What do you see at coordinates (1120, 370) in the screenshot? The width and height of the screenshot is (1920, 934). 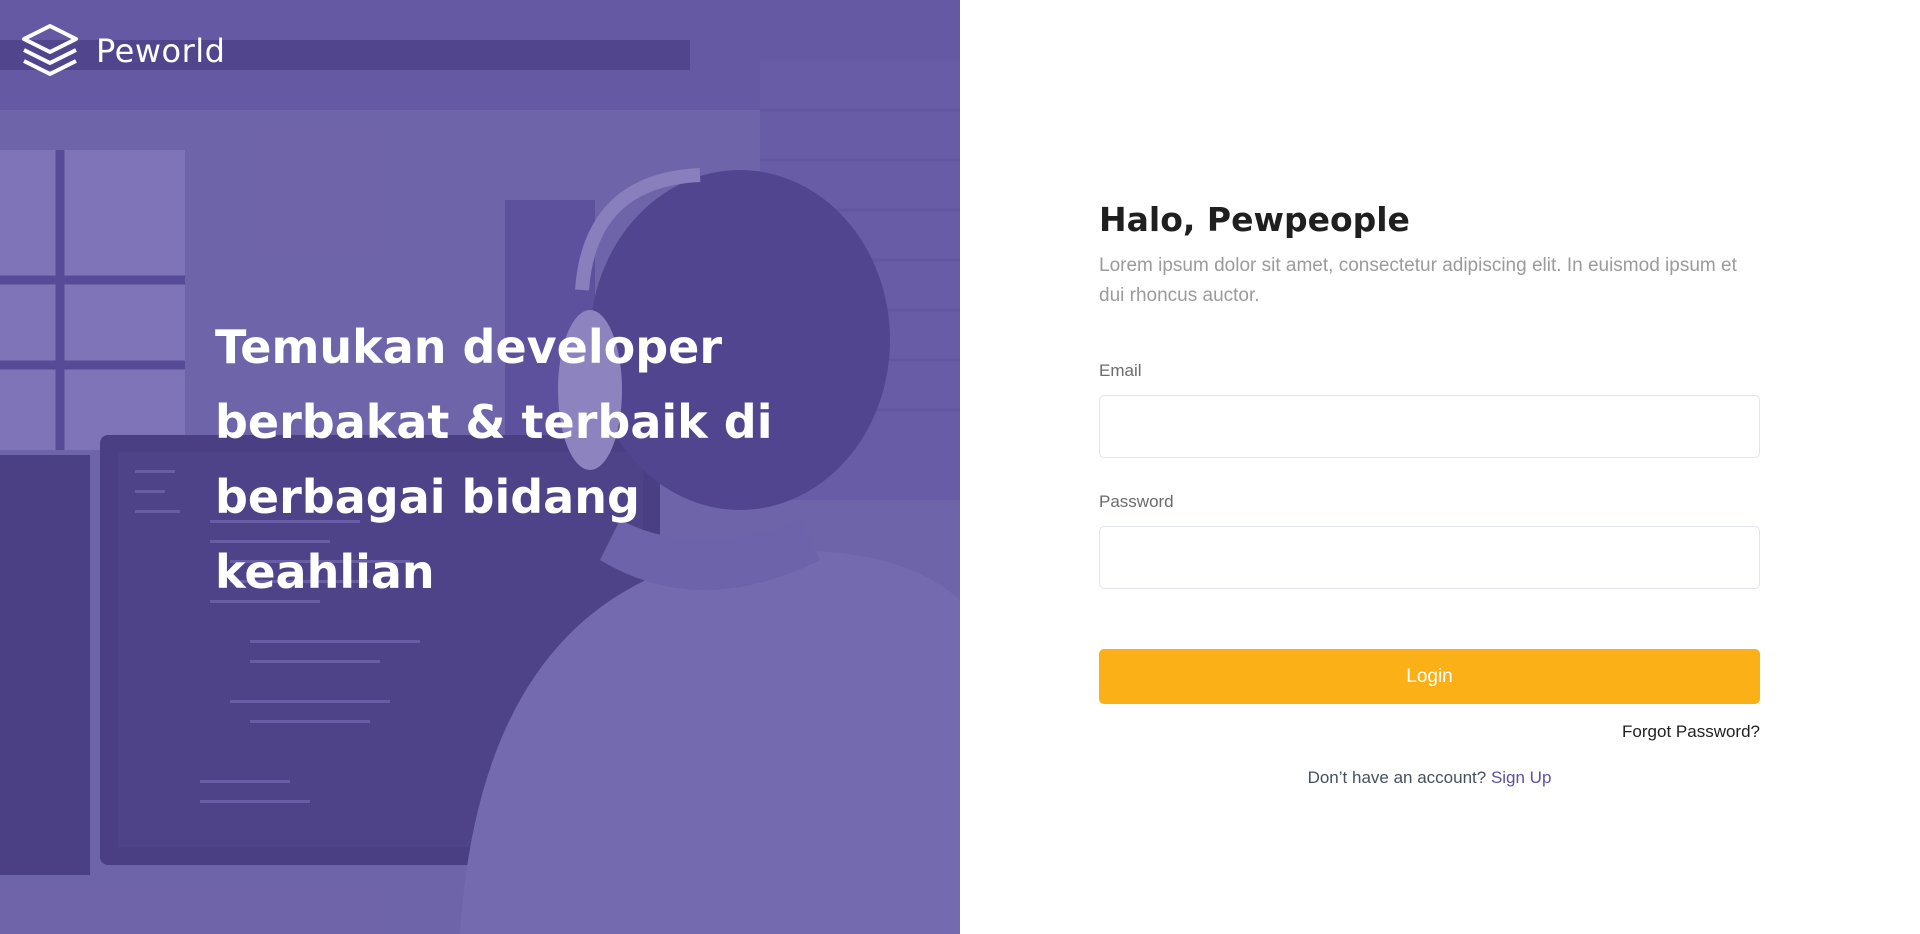 I see `email-label: Email` at bounding box center [1120, 370].